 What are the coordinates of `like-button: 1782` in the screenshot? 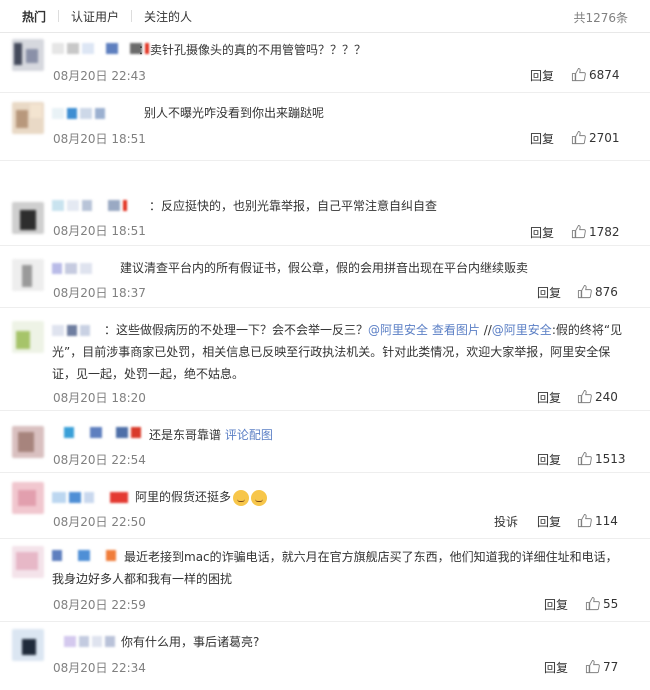 It's located at (595, 231).